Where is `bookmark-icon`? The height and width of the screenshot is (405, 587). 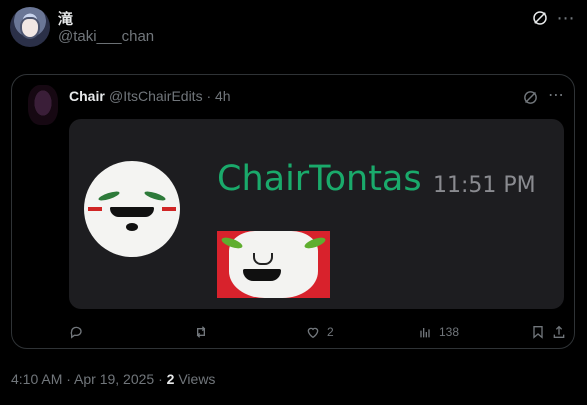
bookmark-icon is located at coordinates (538, 332).